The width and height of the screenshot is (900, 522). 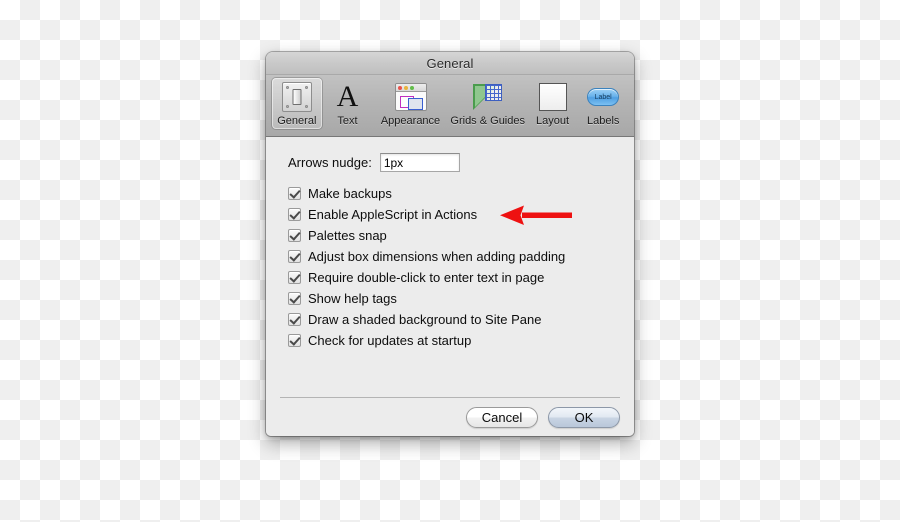 What do you see at coordinates (419, 162) in the screenshot?
I see `arrows-nudge-input` at bounding box center [419, 162].